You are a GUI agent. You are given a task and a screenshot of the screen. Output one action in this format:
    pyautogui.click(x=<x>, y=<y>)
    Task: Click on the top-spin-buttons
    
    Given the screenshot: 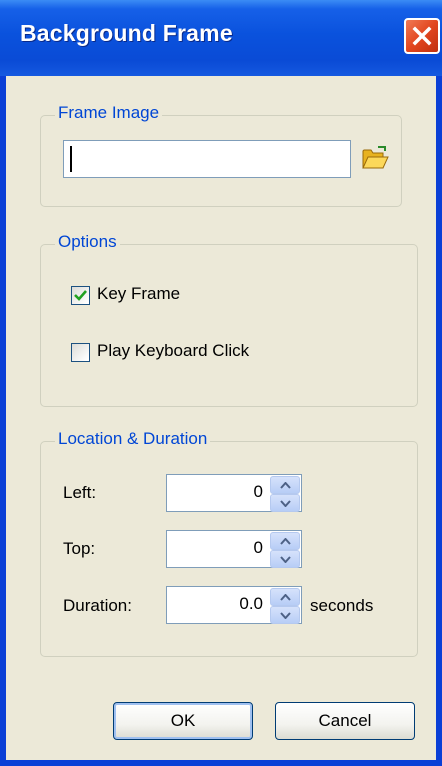 What is the action you would take?
    pyautogui.click(x=285, y=550)
    